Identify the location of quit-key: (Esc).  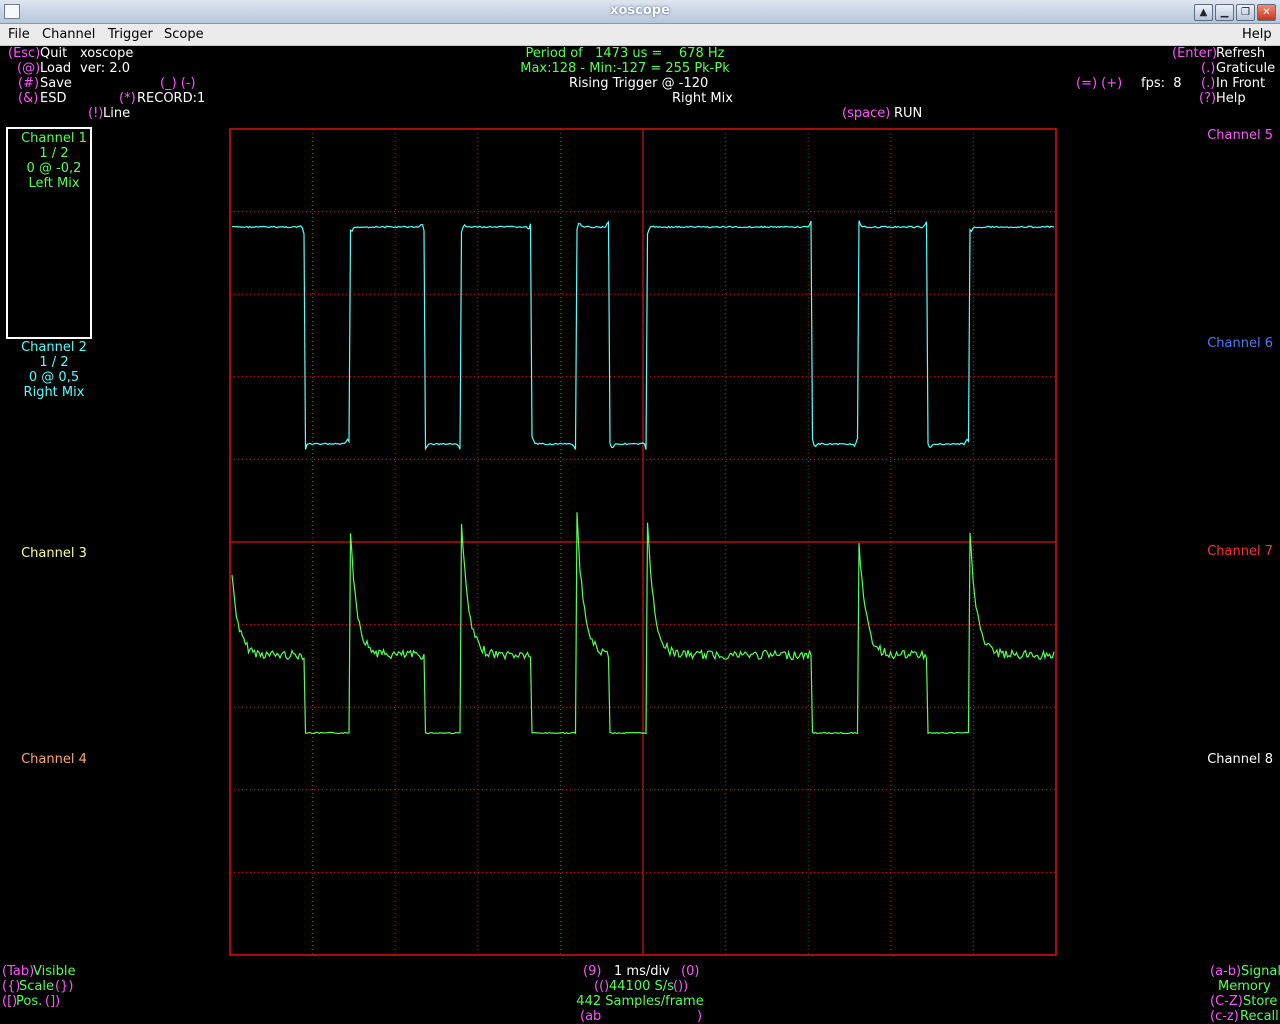
(24, 53).